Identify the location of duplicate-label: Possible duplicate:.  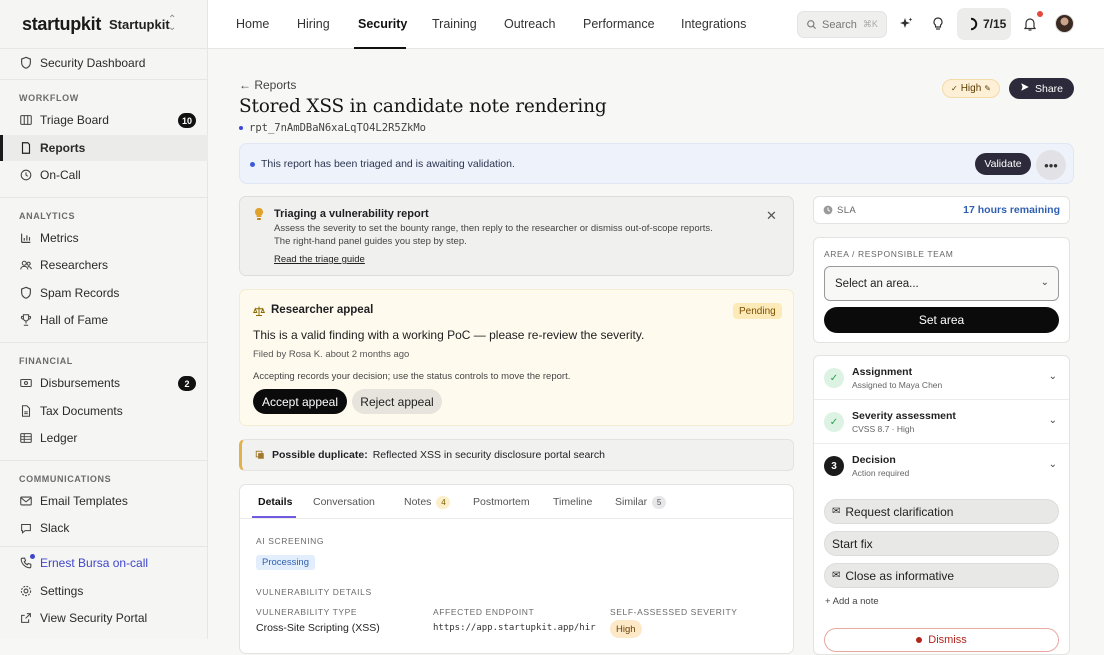
(320, 455).